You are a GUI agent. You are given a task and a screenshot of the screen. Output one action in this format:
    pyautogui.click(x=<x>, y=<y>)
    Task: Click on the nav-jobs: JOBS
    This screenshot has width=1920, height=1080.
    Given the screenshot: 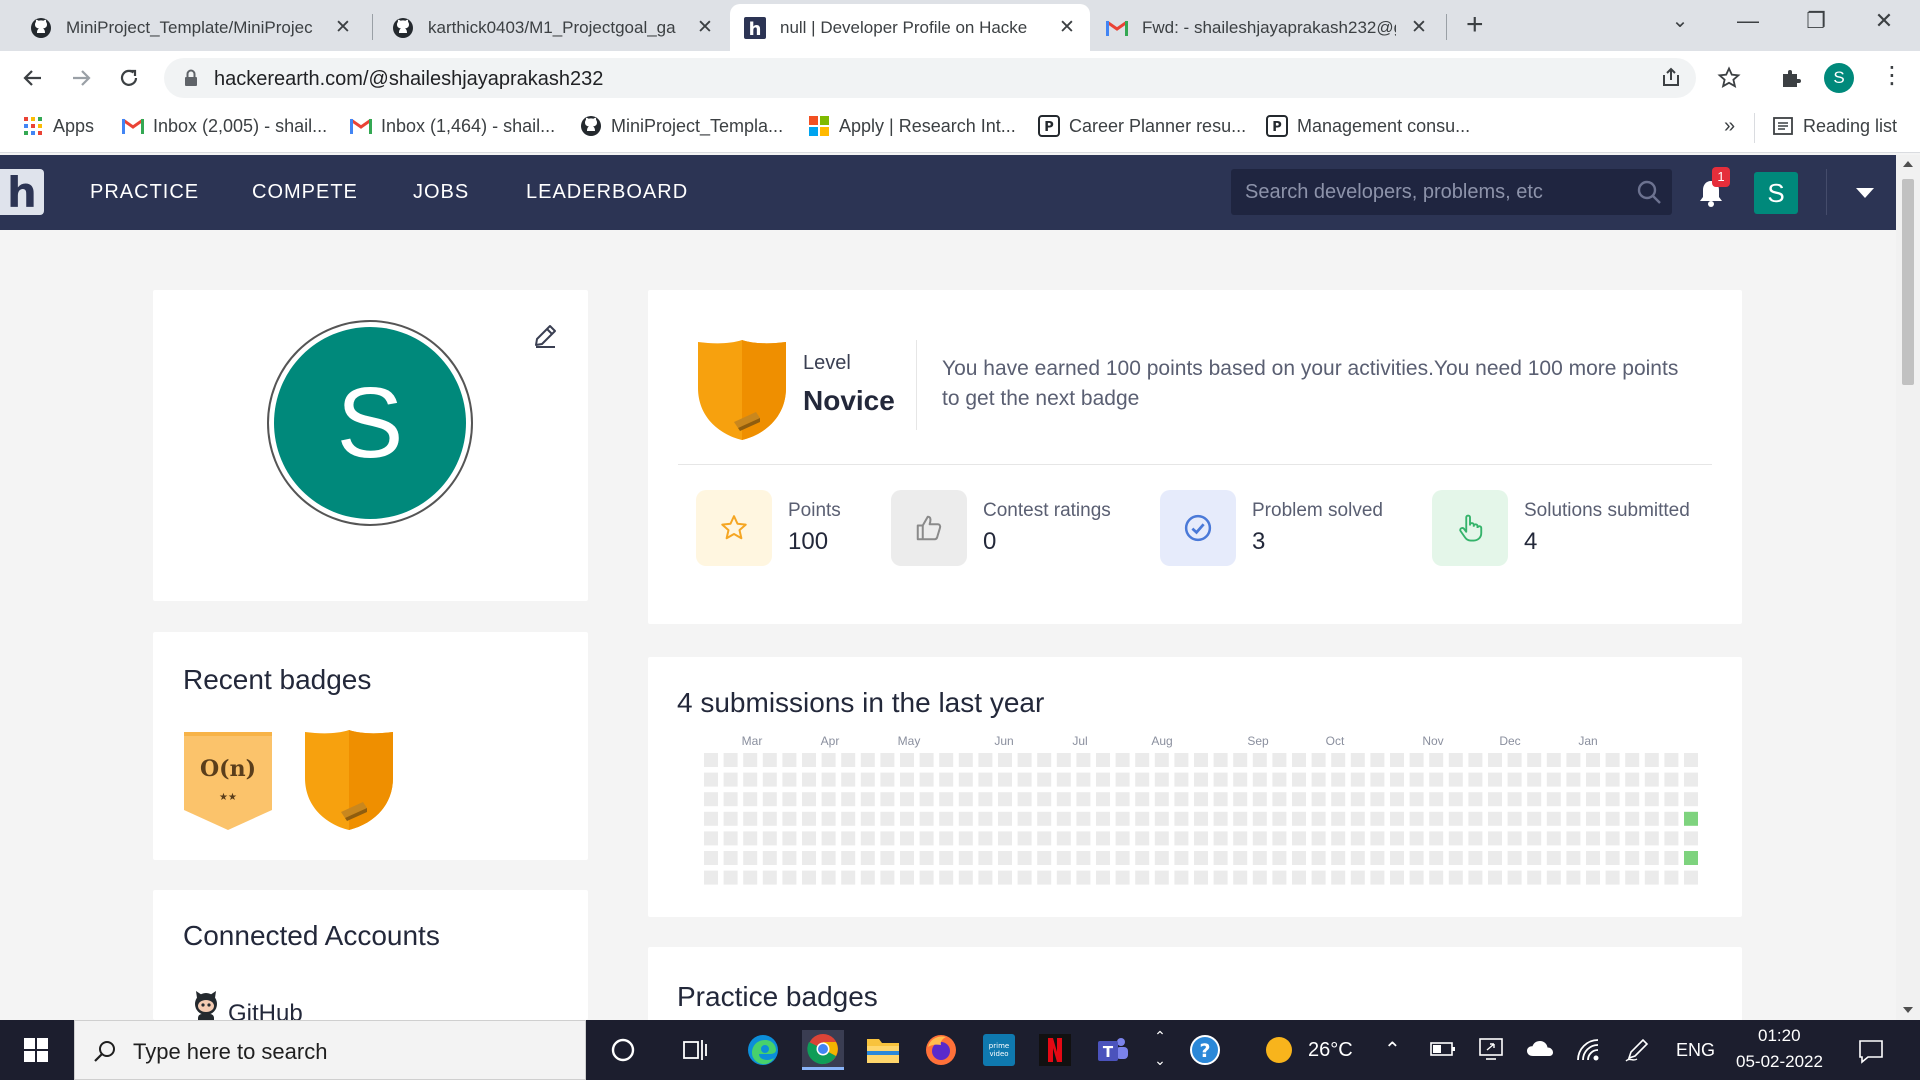 What is the action you would take?
    pyautogui.click(x=441, y=192)
    